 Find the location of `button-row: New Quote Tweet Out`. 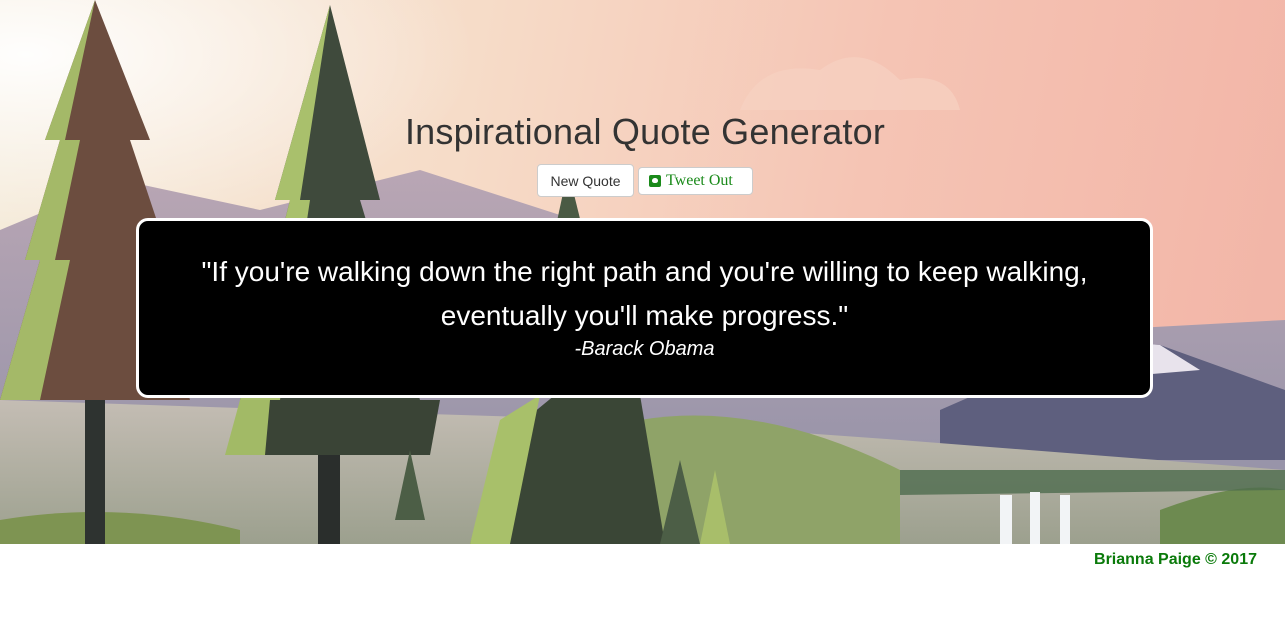

button-row: New Quote Tweet Out is located at coordinates (645, 180).